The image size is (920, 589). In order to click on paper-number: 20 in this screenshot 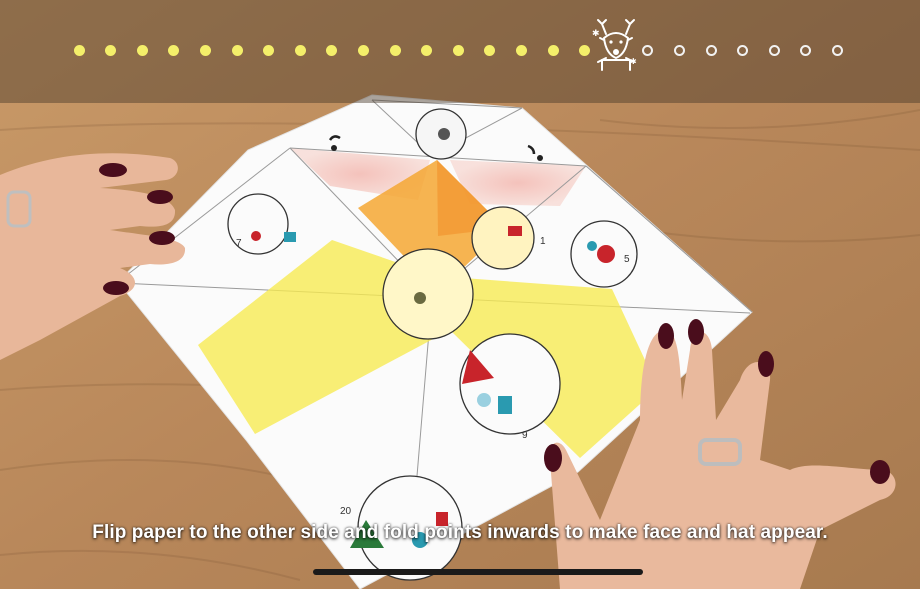, I will do `click(346, 511)`.